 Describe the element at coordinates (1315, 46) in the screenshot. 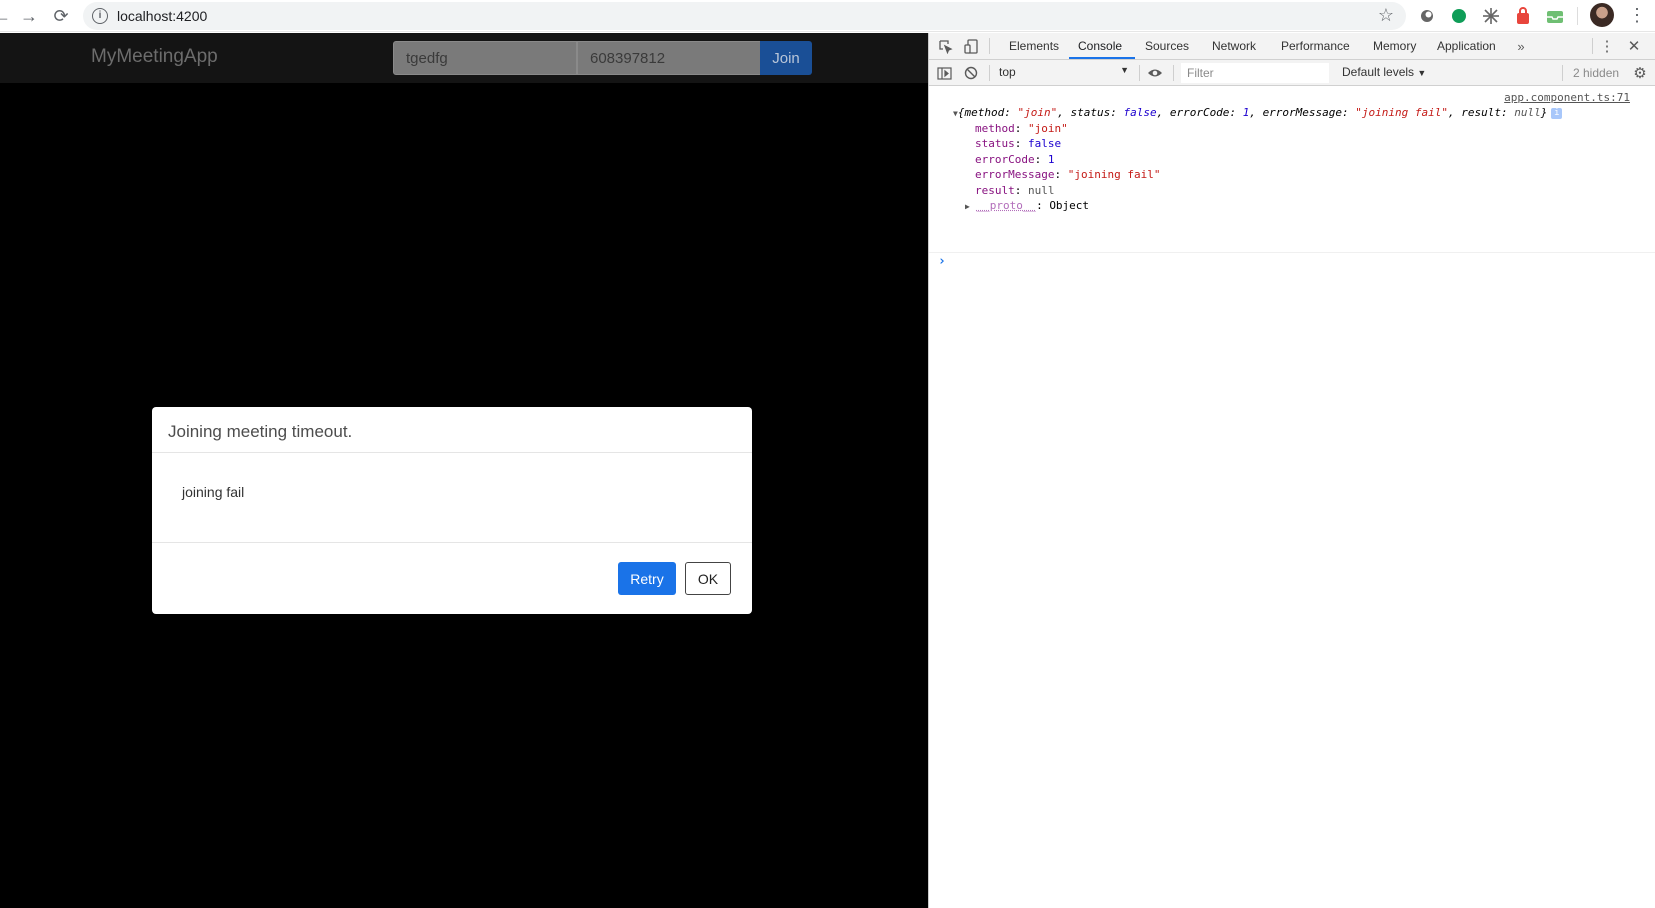

I see `tab-performance: Performance` at that location.